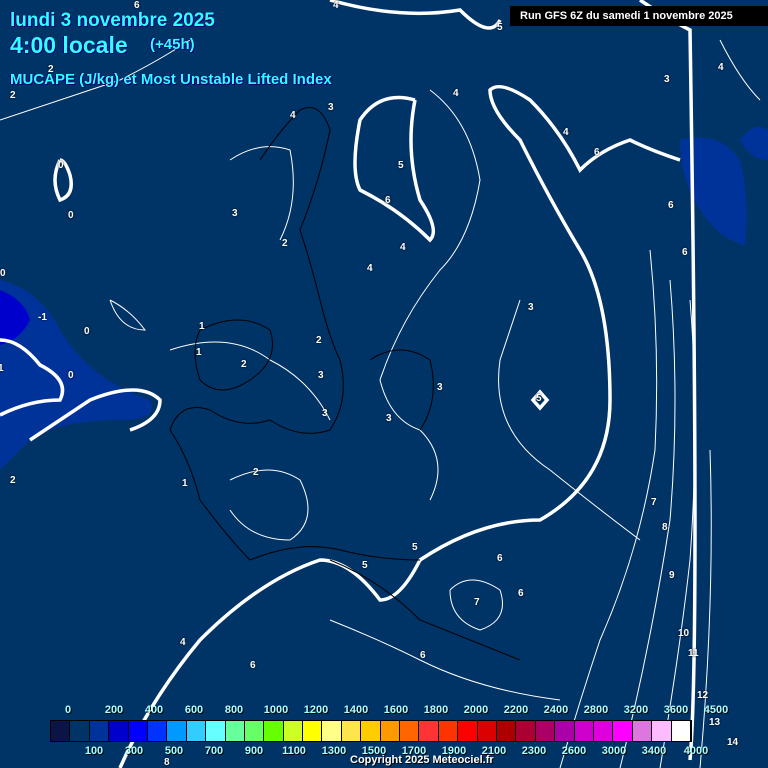 Image resolution: width=768 pixels, height=768 pixels. What do you see at coordinates (194, 710) in the screenshot?
I see `legend-tick-top: 600` at bounding box center [194, 710].